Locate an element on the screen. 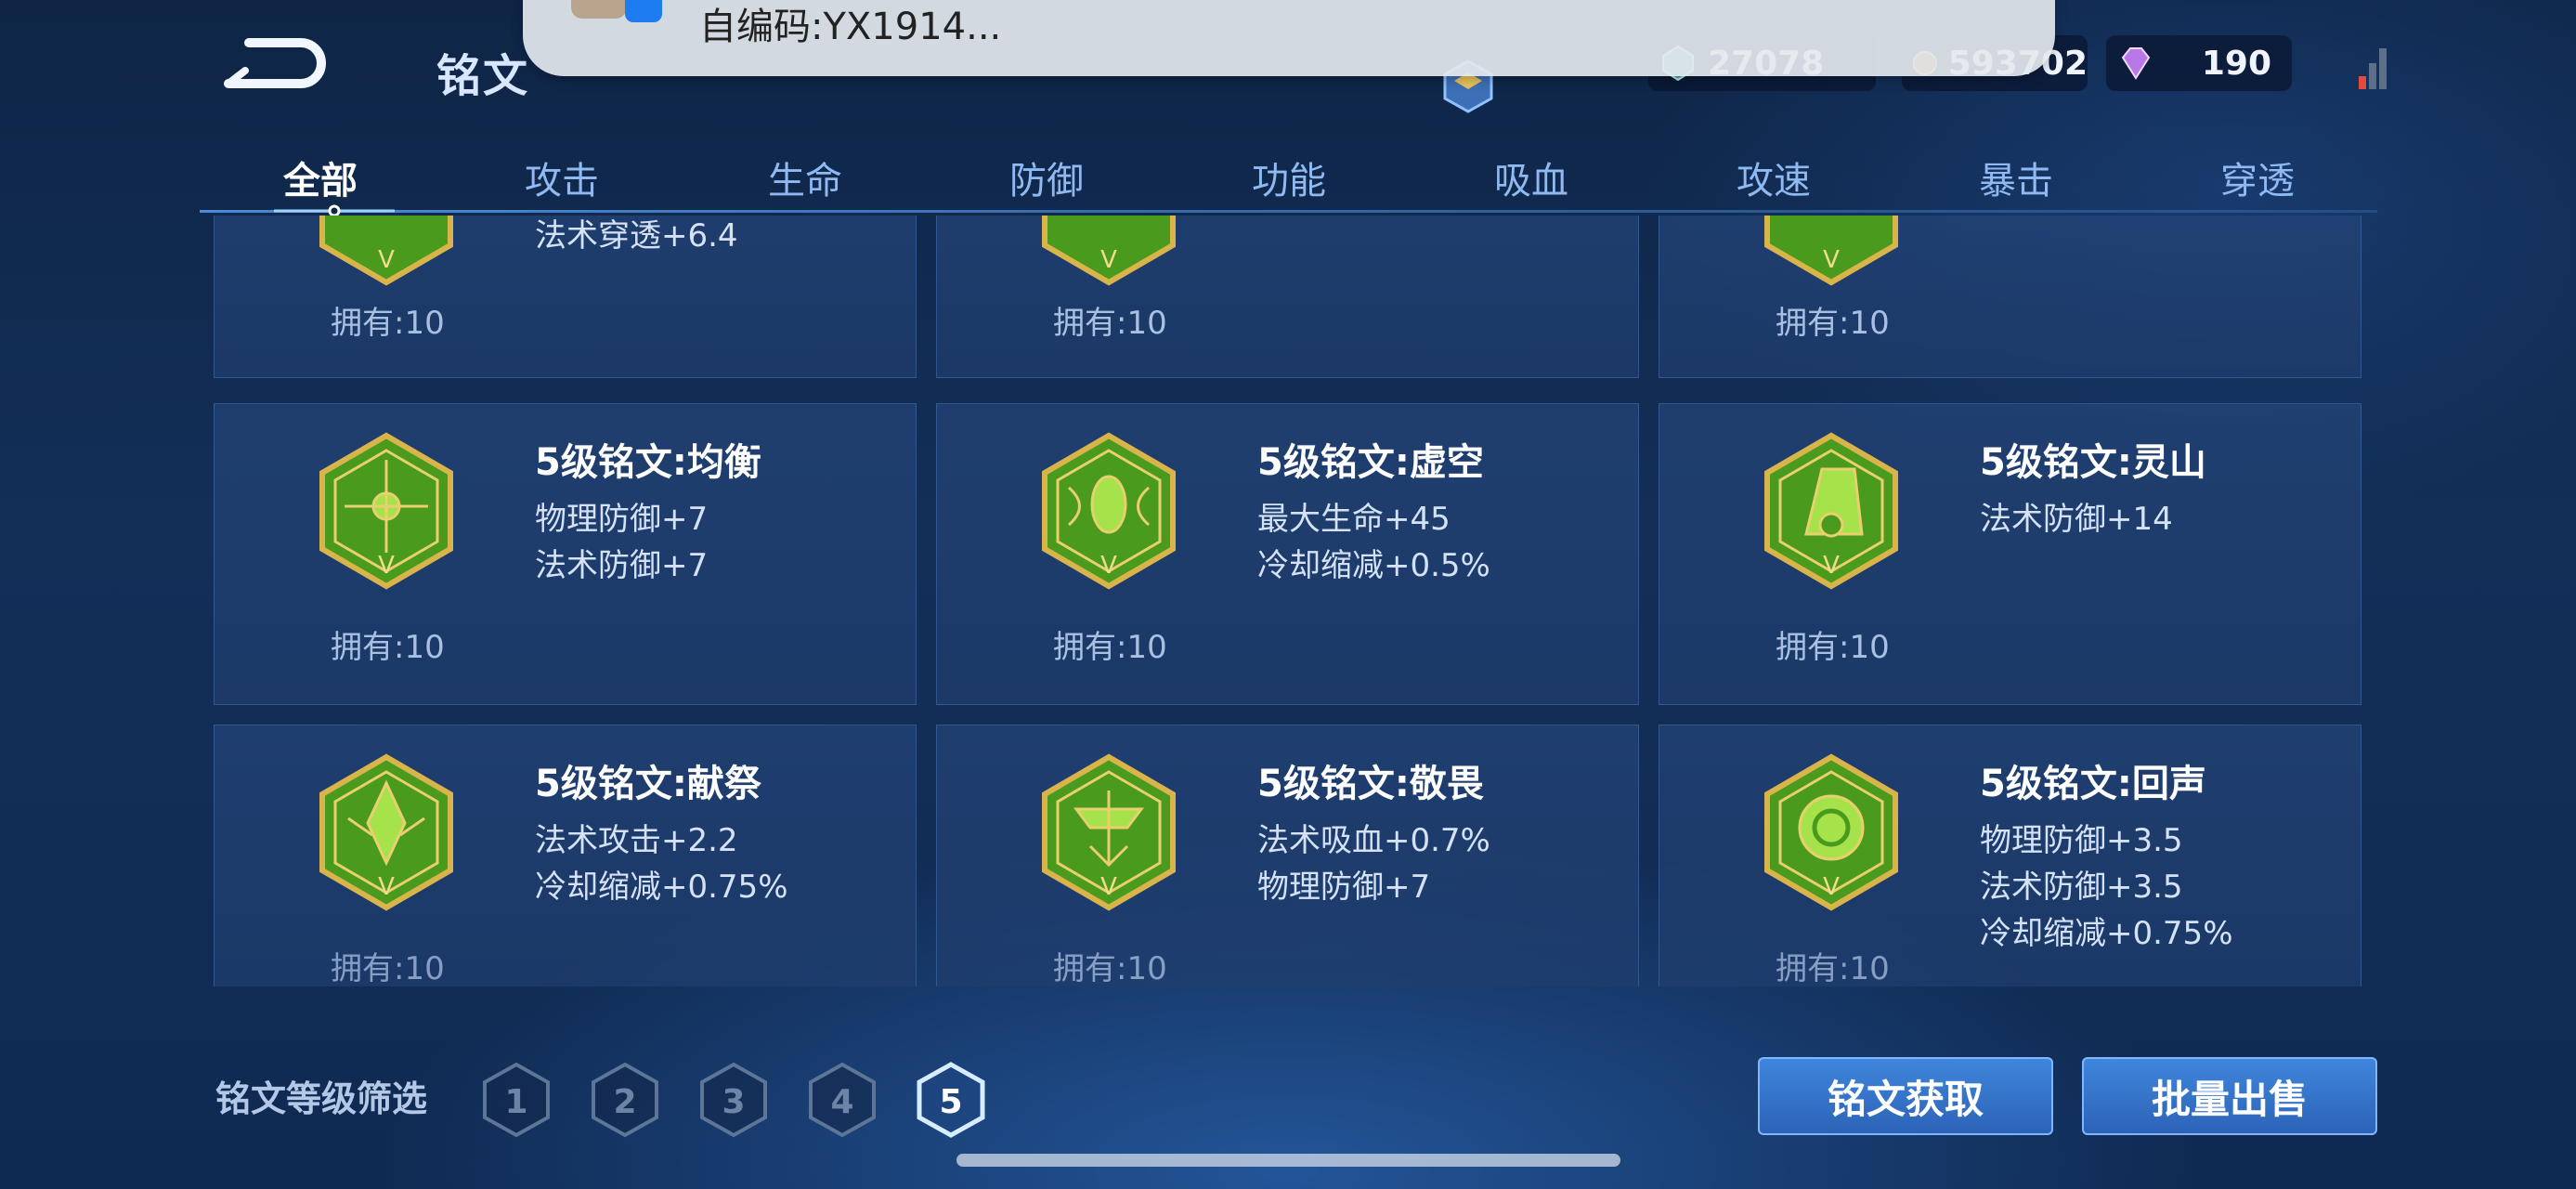 This screenshot has height=1189, width=2576. rune-title: 5级铭文:回声 is located at coordinates (2093, 784).